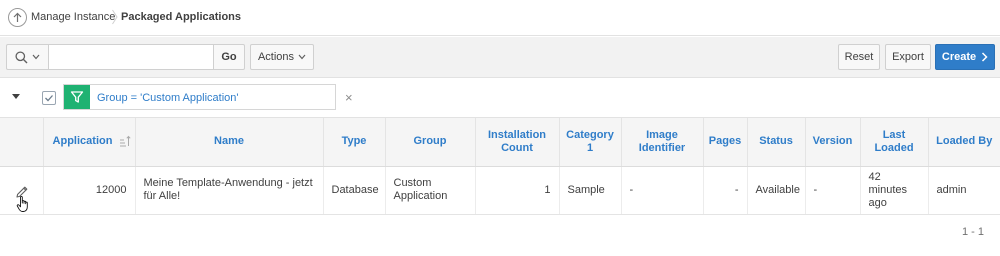 Image resolution: width=1000 pixels, height=256 pixels. Describe the element at coordinates (167, 98) in the screenshot. I see `filter-expression: Group = 'Custom Application'` at that location.